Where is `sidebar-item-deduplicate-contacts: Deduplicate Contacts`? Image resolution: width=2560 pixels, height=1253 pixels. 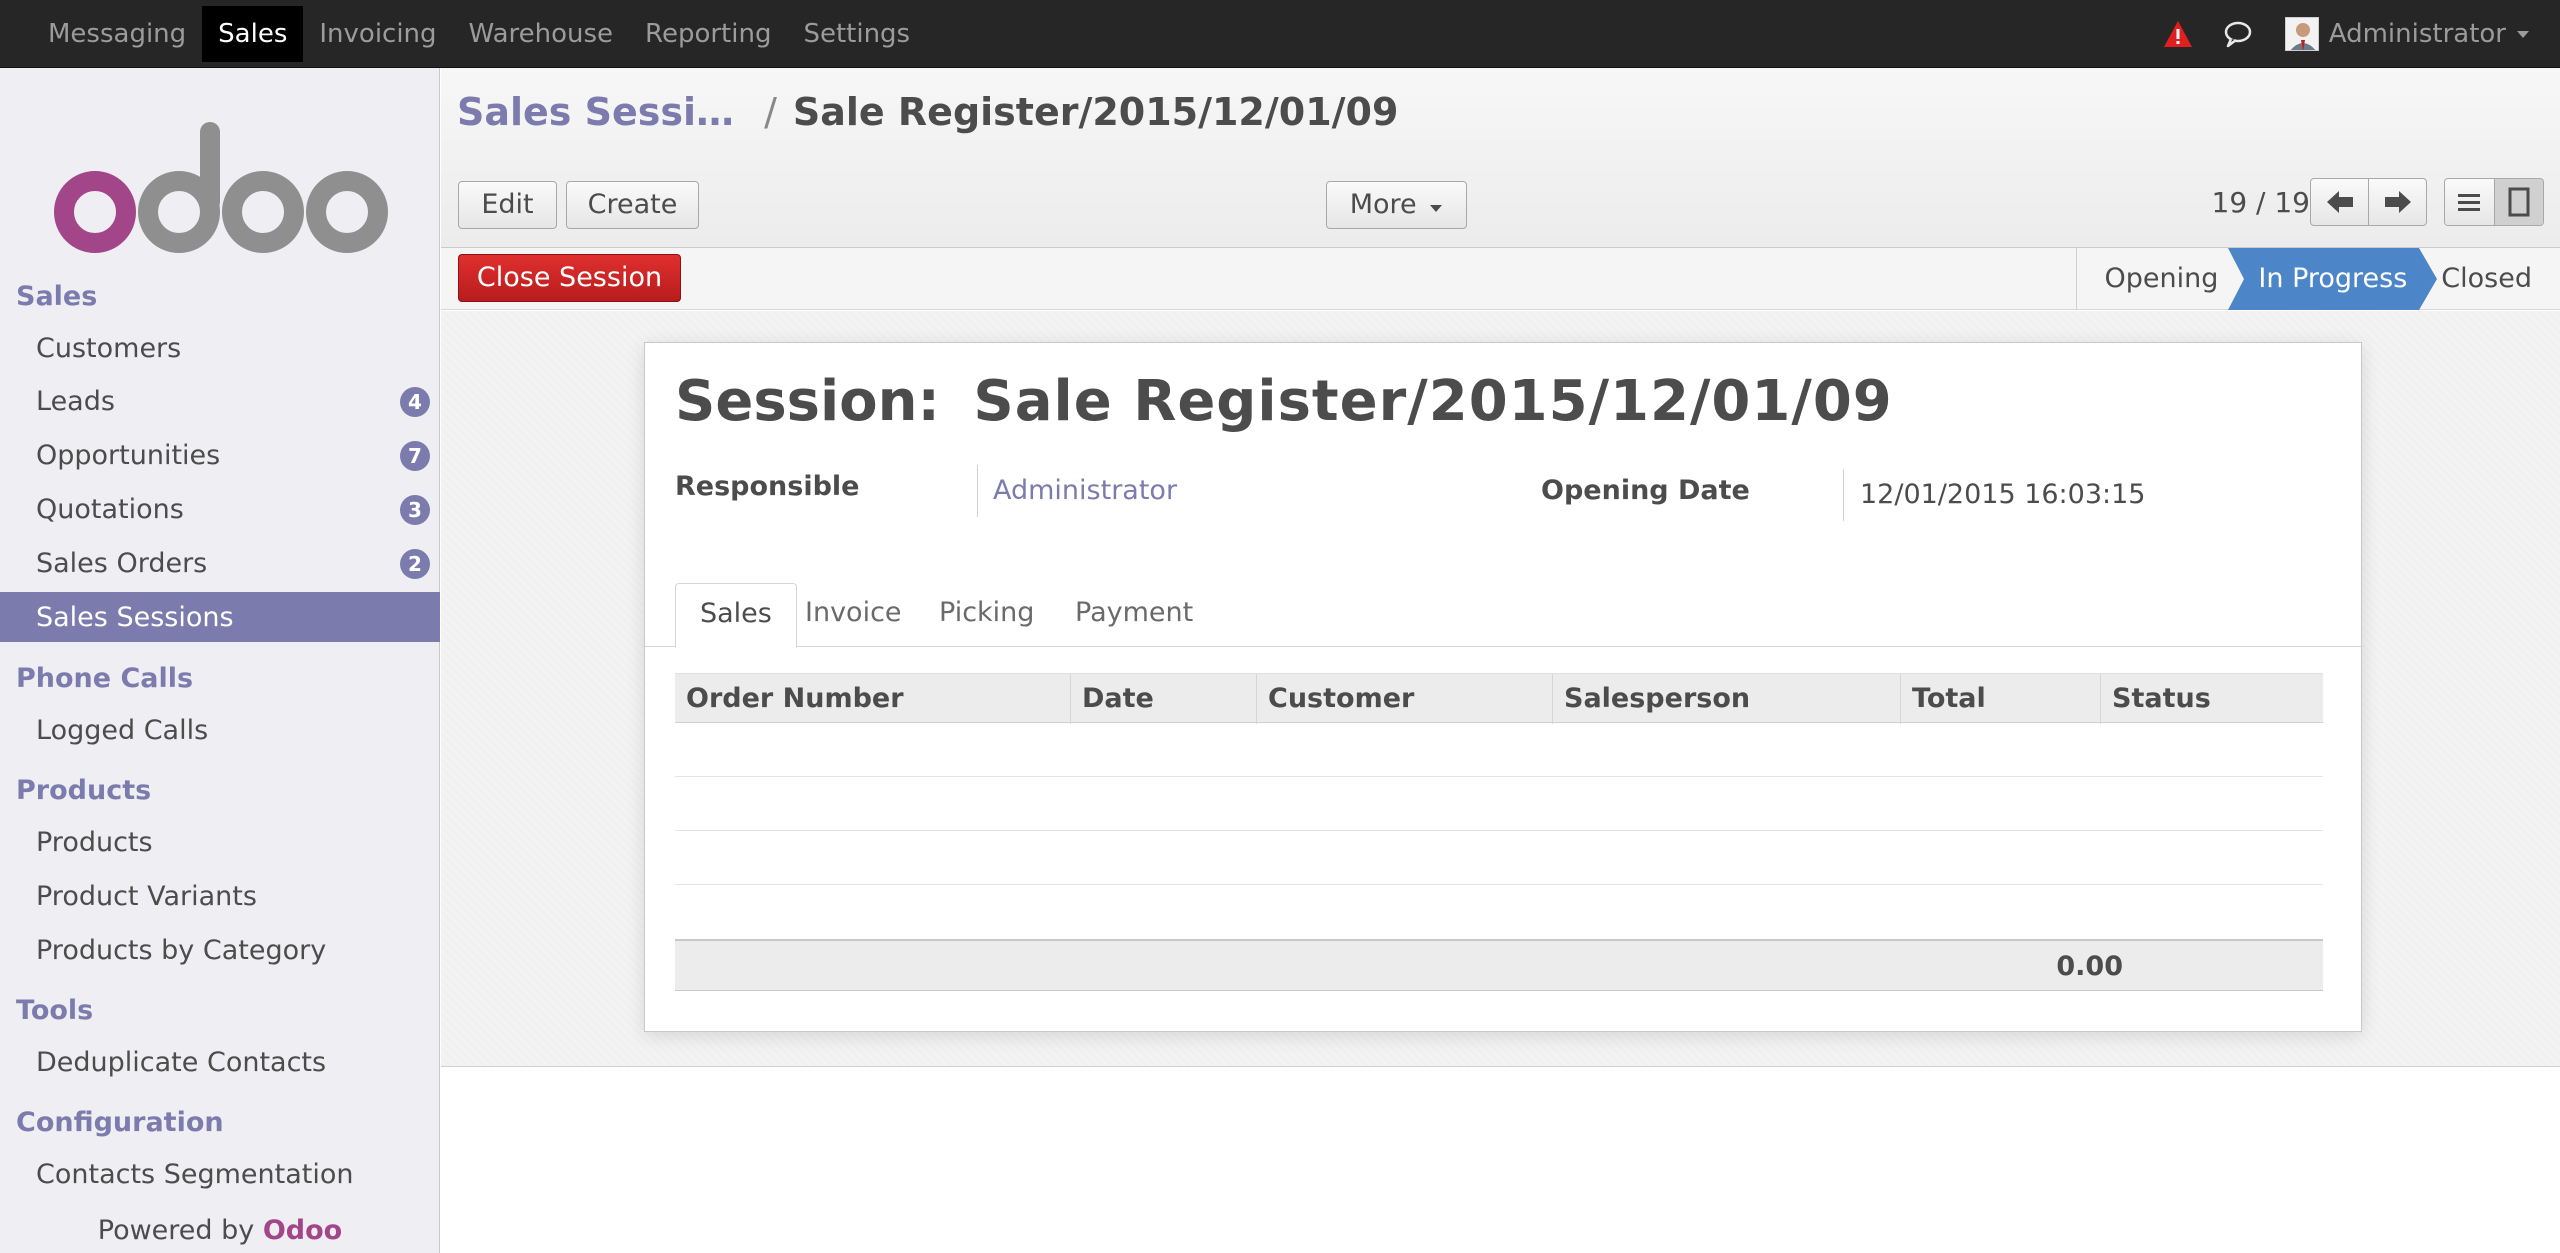
sidebar-item-deduplicate-contacts: Deduplicate Contacts is located at coordinates (220, 1063).